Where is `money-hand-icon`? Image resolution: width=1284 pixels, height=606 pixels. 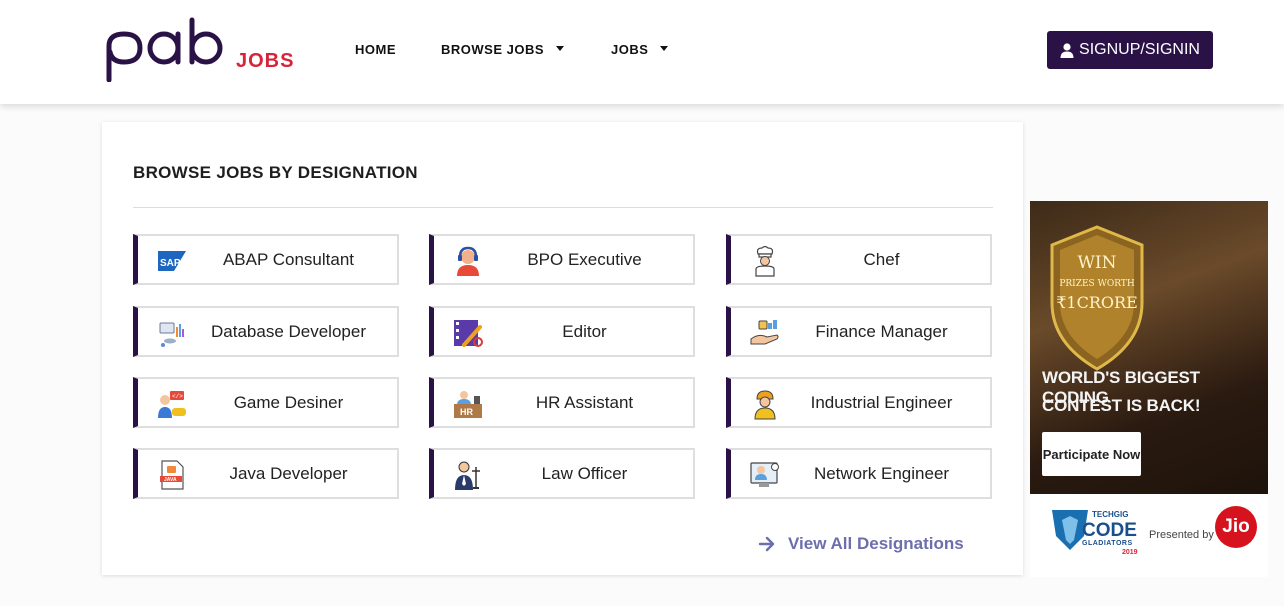
money-hand-icon is located at coordinates (764, 332).